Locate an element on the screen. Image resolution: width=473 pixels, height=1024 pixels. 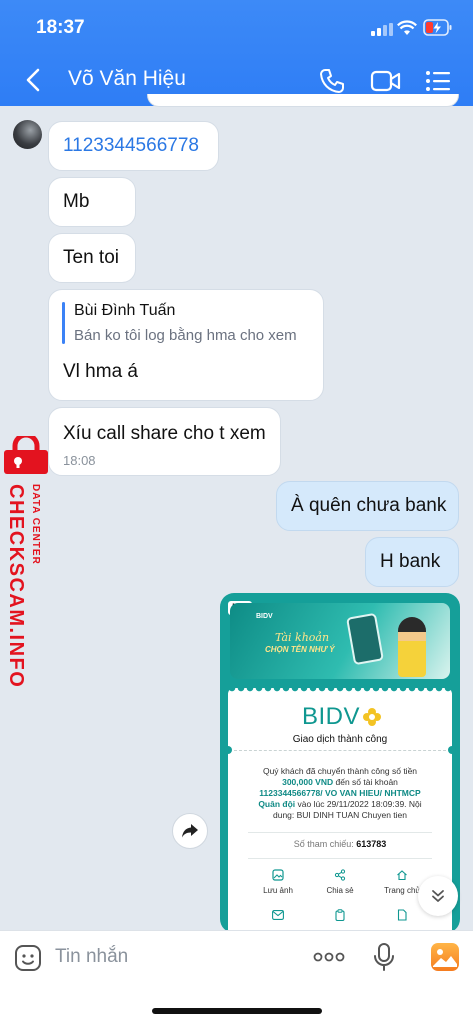
phone-icon is located at coordinates (332, 81).